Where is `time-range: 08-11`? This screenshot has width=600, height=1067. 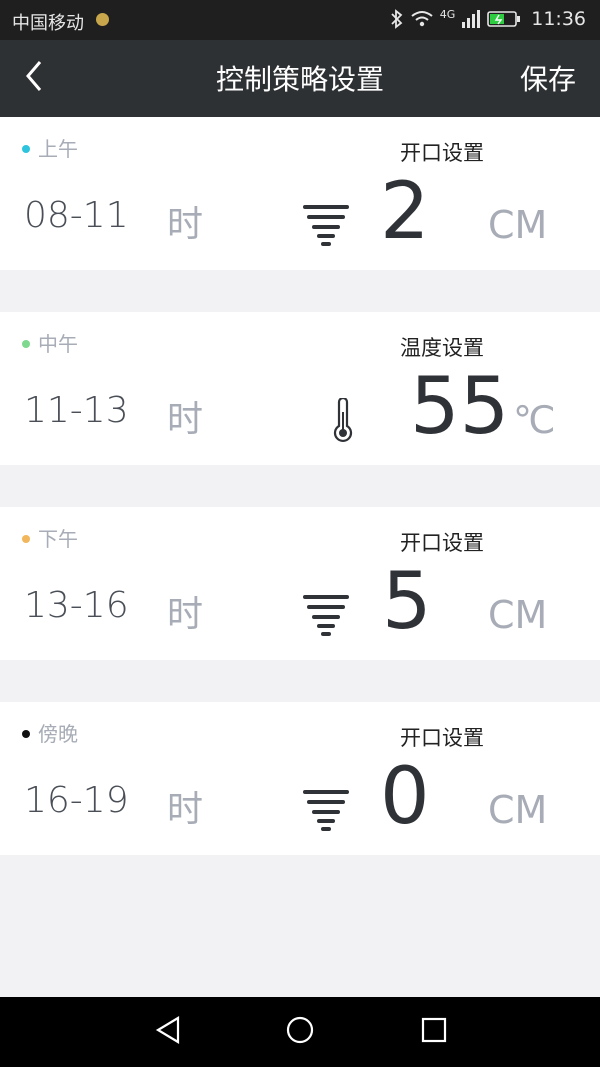
time-range: 08-11 is located at coordinates (76, 215).